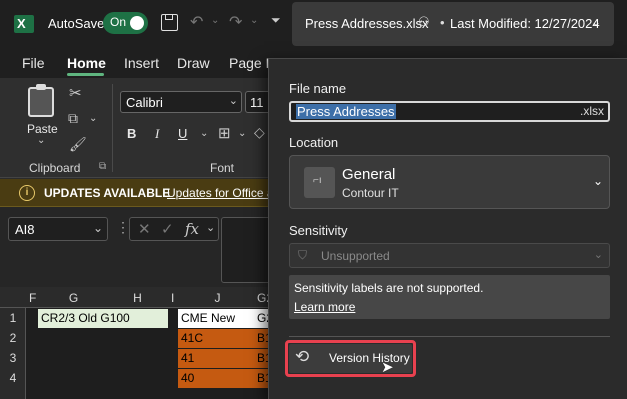  I want to click on font-name-select: Calibri ⌄, so click(181, 102).